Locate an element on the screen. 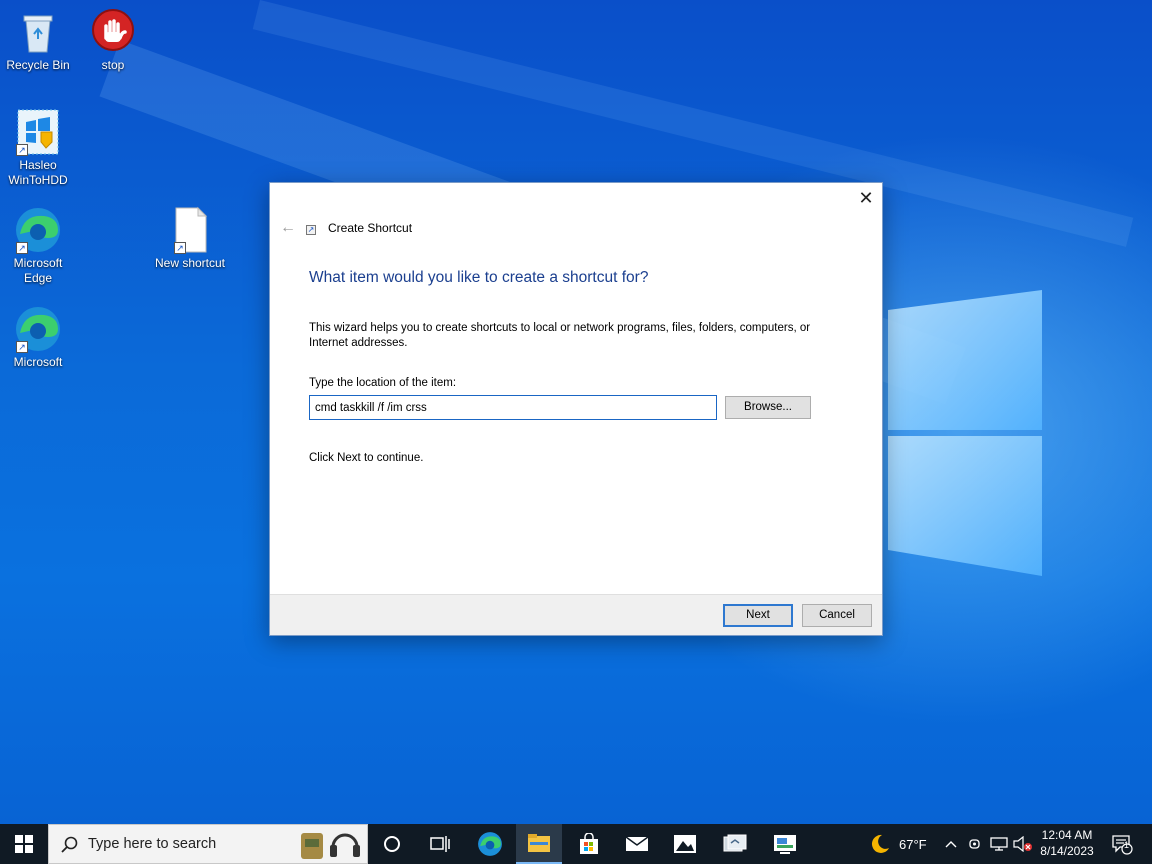  continue-hint: Click Next to continue. is located at coordinates (366, 458).